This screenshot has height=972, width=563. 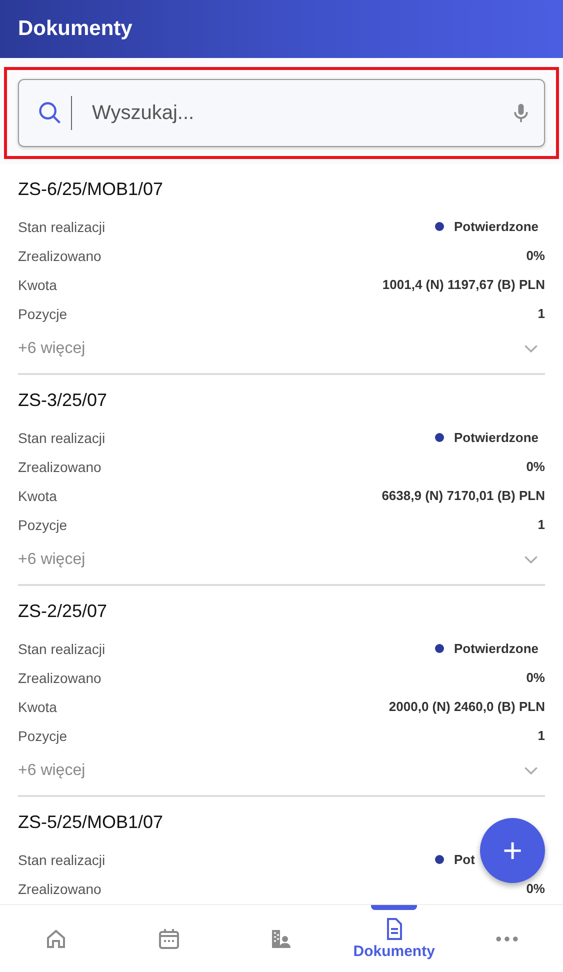 I want to click on document-number: ZS-3/25/07, so click(x=63, y=398).